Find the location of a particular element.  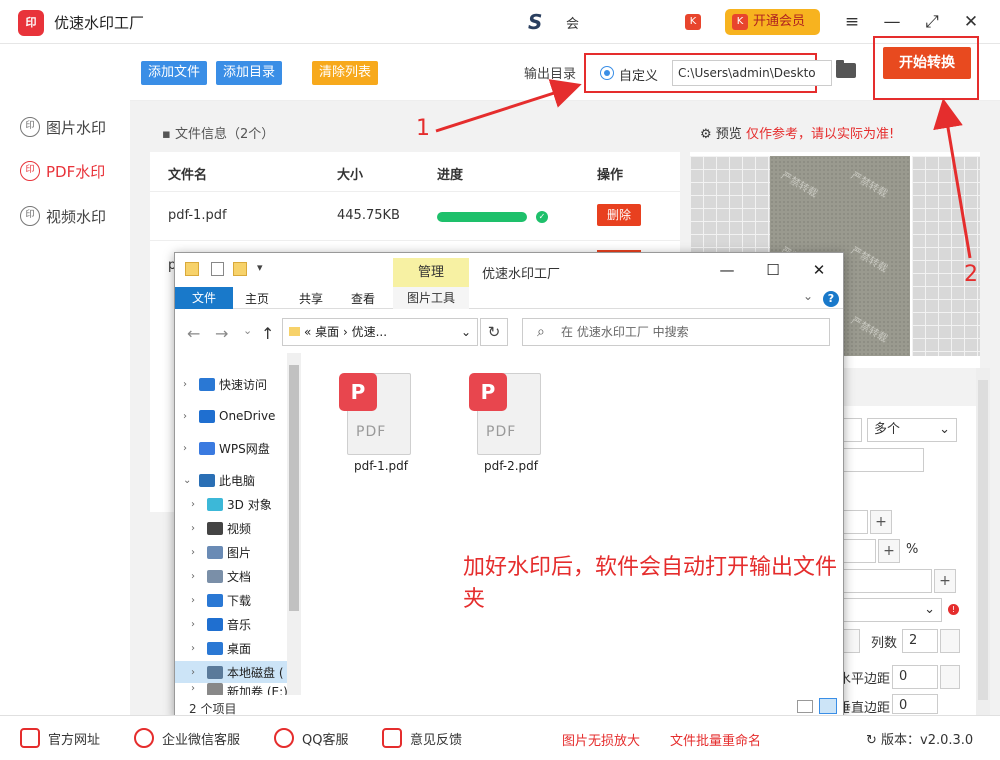

tree-item-desktop: › 桌面 is located at coordinates (221, 648).